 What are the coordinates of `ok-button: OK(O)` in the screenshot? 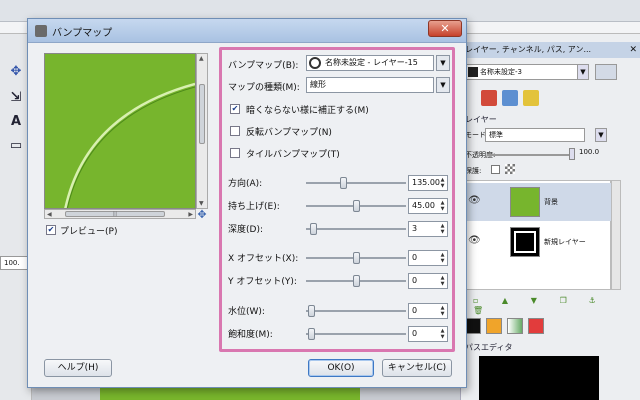 It's located at (341, 368).